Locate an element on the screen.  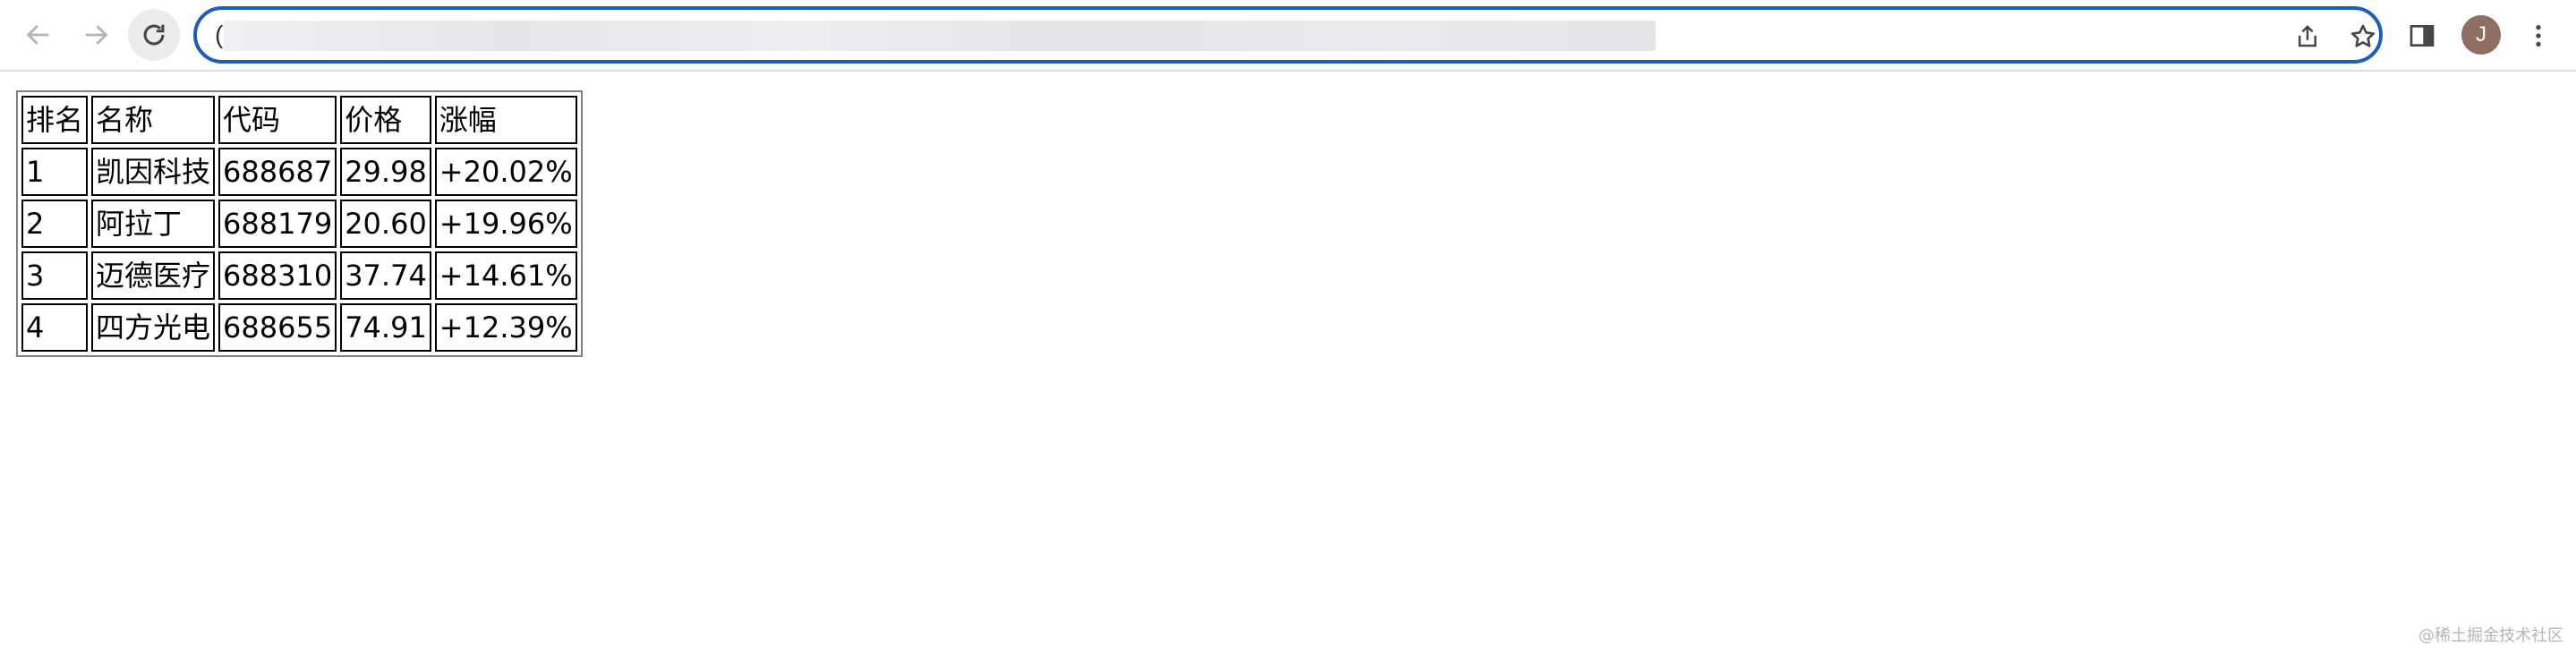
bookmark-button is located at coordinates (2362, 37).